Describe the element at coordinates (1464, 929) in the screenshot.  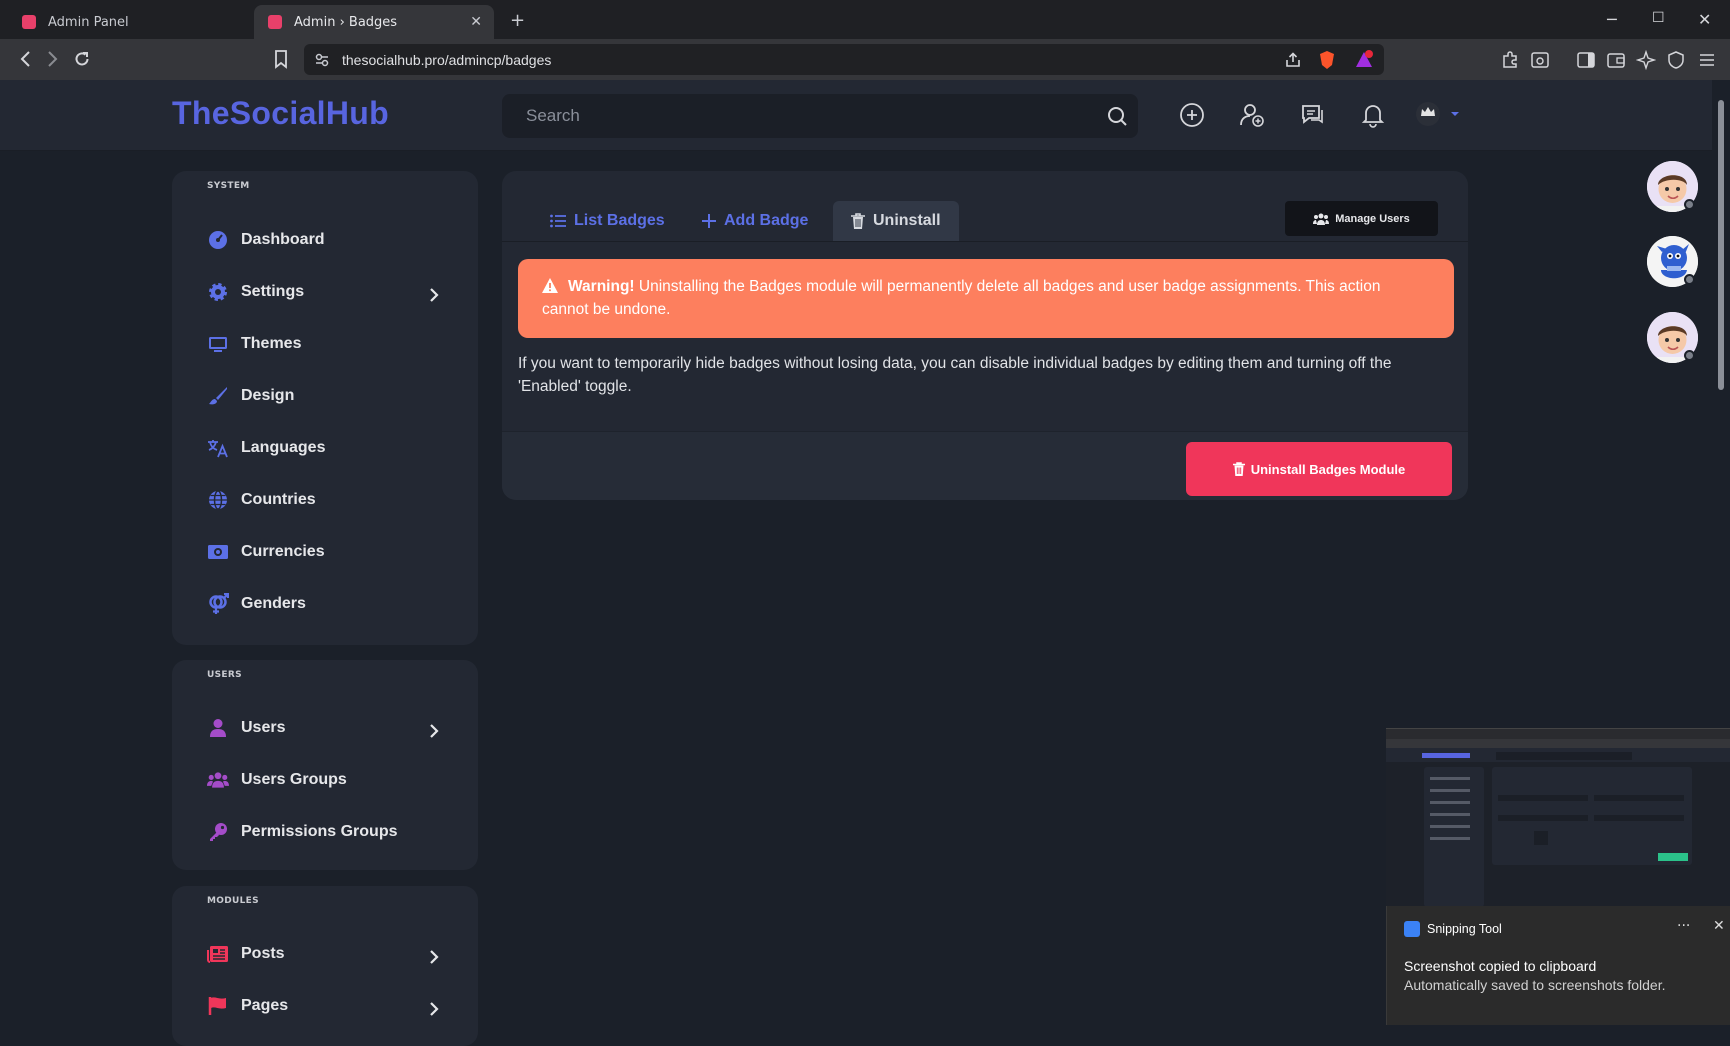
I see `notification-app-name: Snipping Tool` at that location.